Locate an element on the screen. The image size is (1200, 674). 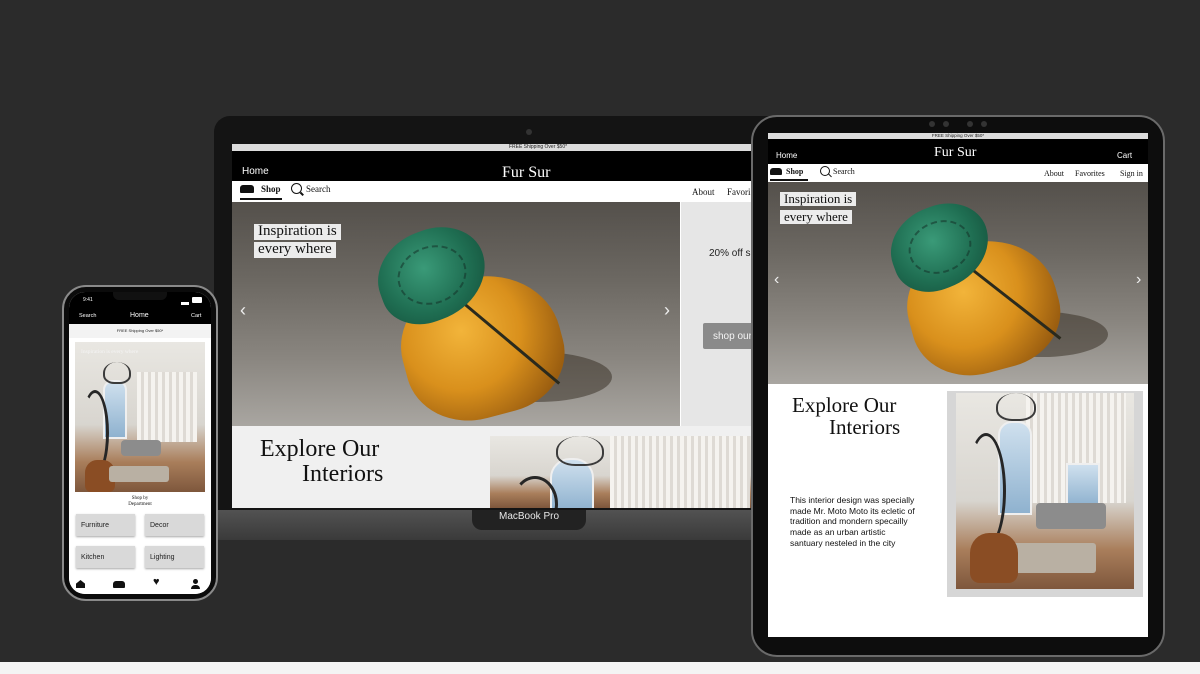
explore-title-line1: Explore Our is located at coordinates (320, 449).